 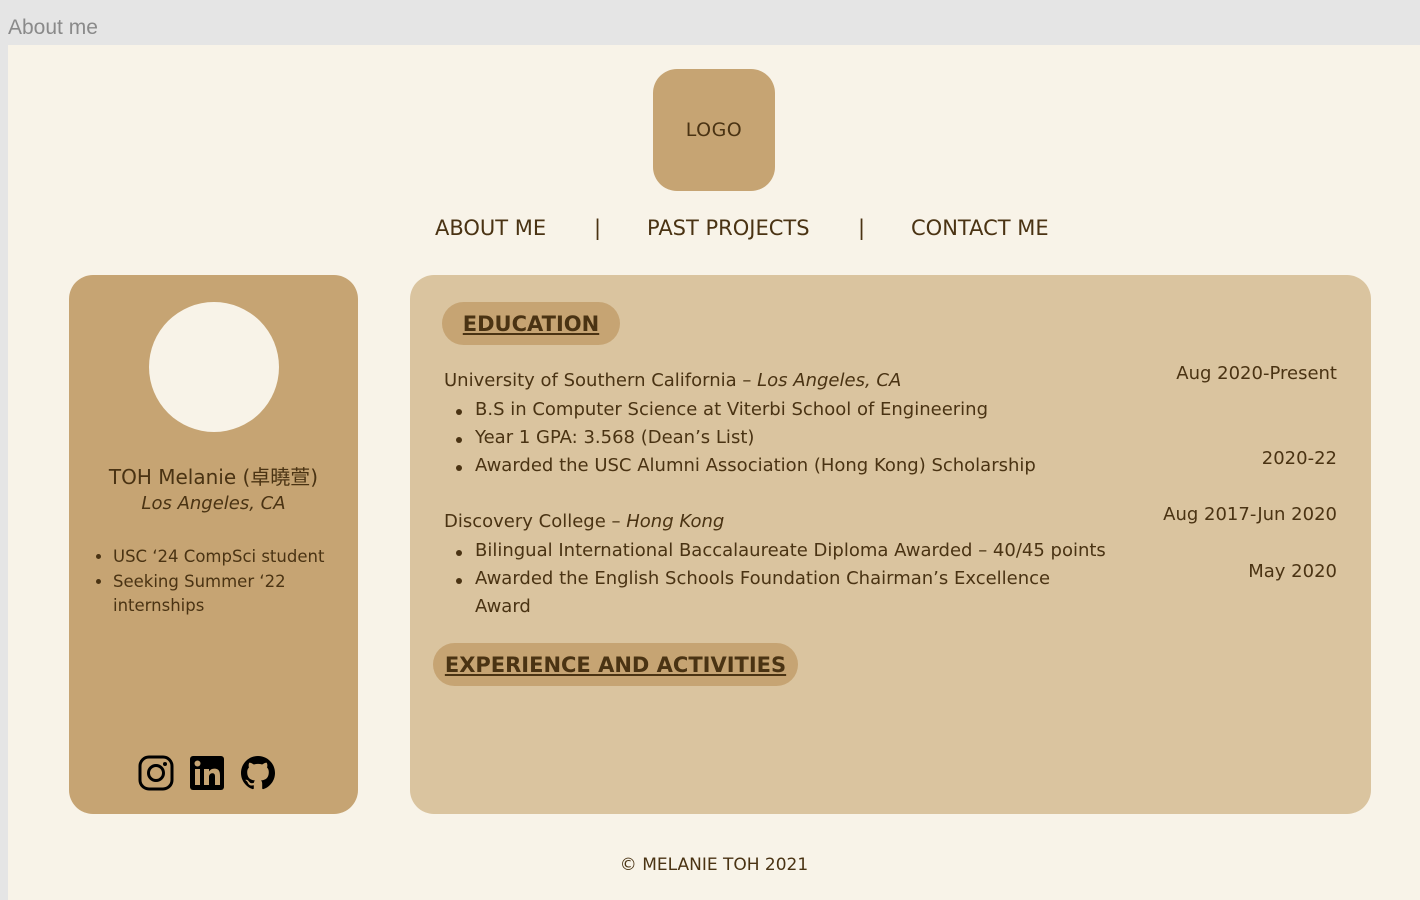 I want to click on avatar, so click(x=214, y=367).